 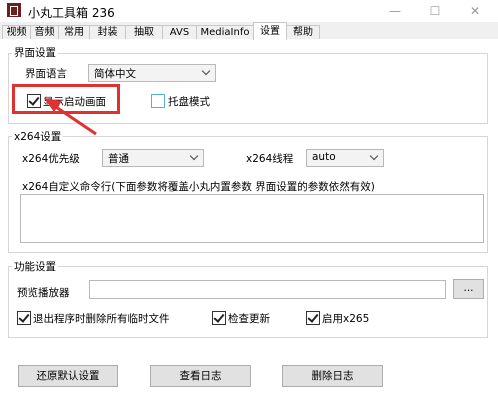 I want to click on tab-settings: 设置, so click(x=270, y=31).